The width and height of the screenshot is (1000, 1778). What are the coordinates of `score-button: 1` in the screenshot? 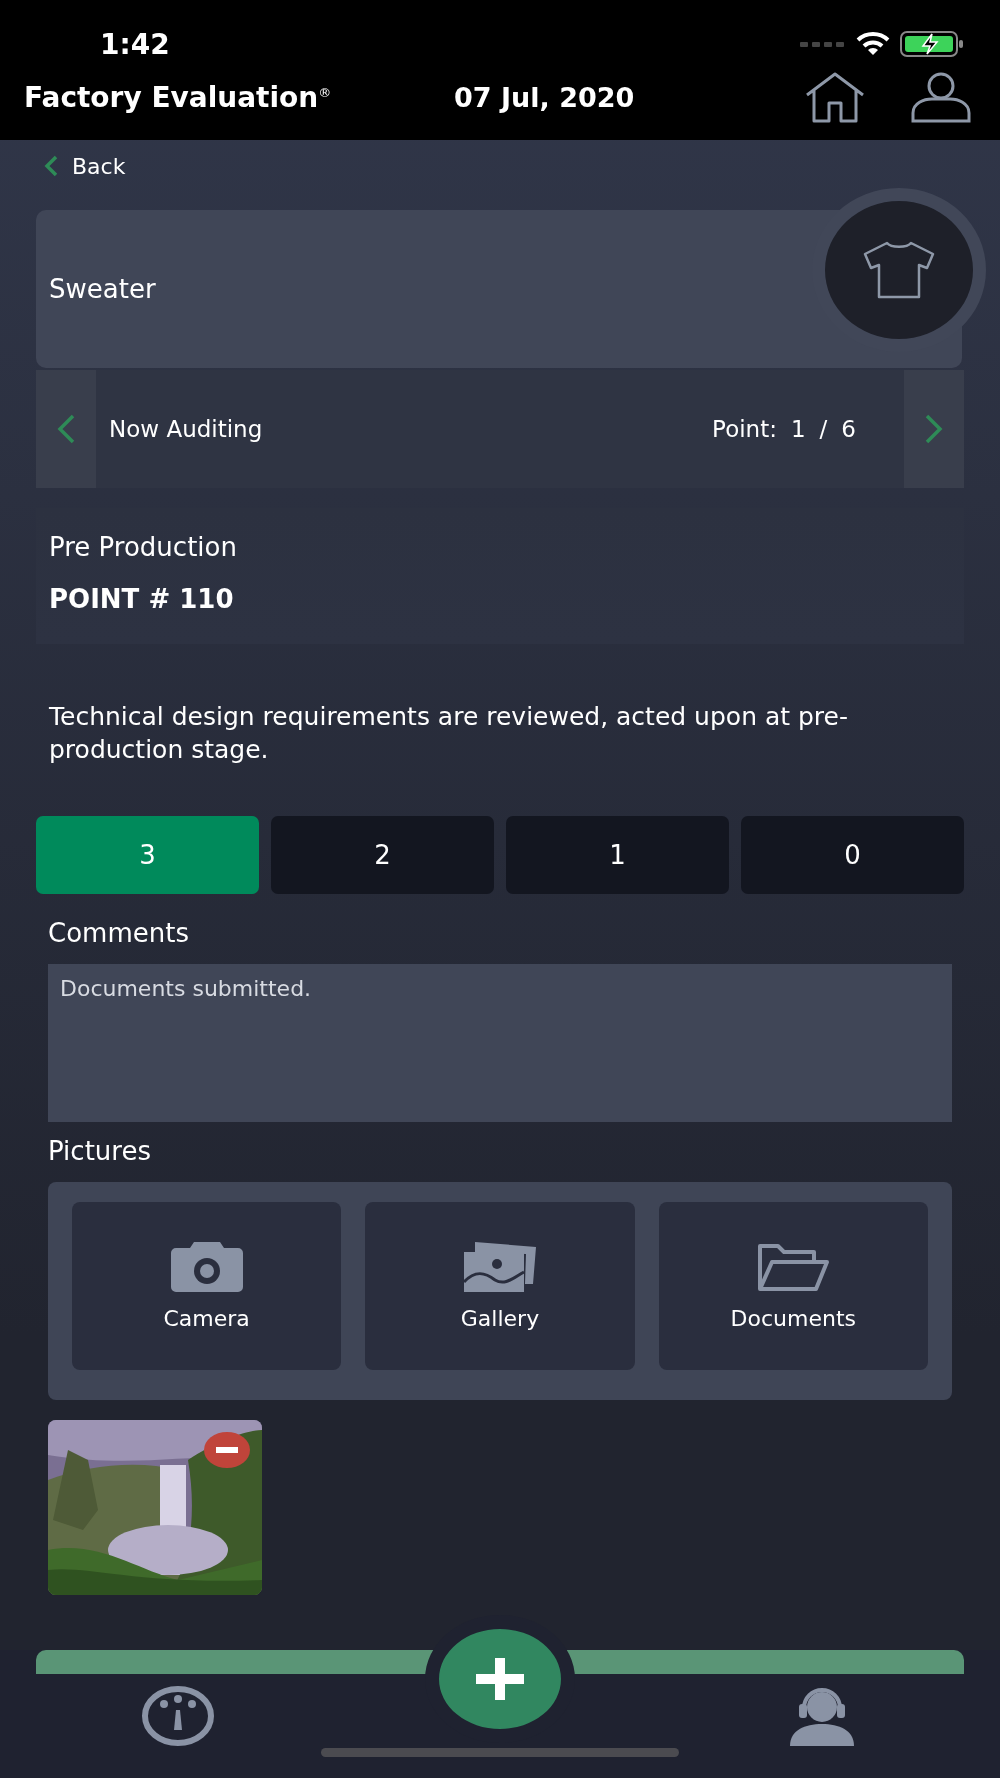 It's located at (617, 855).